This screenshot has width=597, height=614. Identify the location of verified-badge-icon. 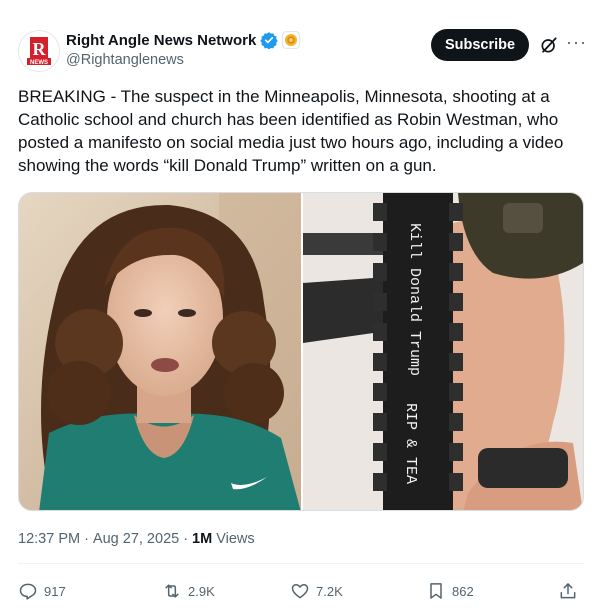
(269, 40).